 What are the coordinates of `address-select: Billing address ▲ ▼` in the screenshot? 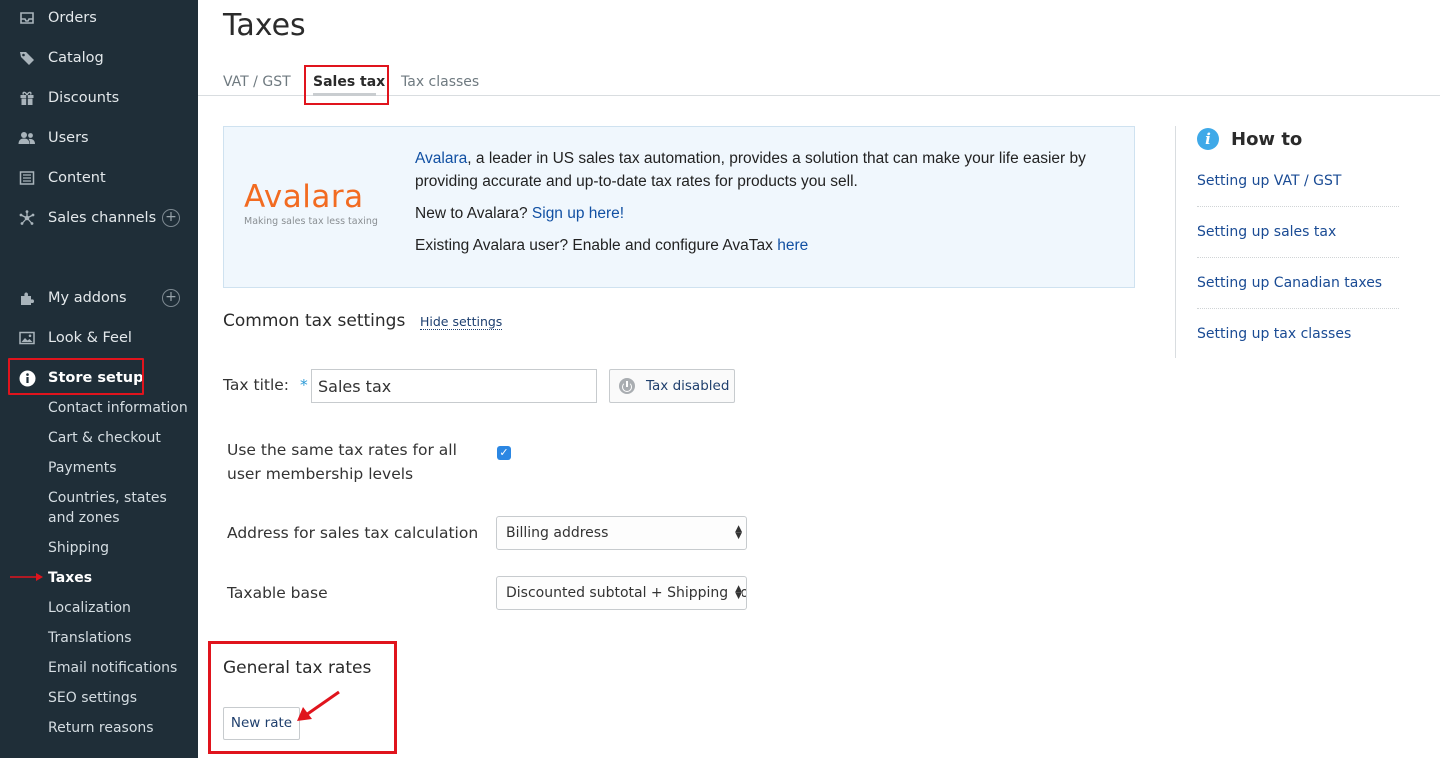 It's located at (621, 533).